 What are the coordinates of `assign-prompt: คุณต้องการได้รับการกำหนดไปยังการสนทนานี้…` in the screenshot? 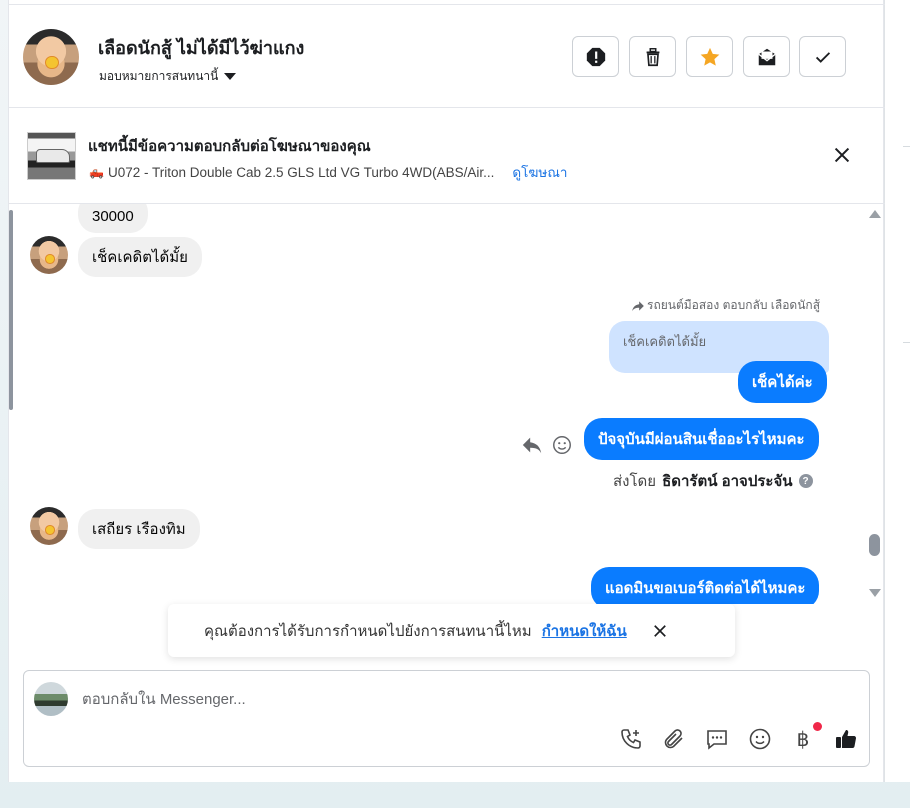 It's located at (451, 630).